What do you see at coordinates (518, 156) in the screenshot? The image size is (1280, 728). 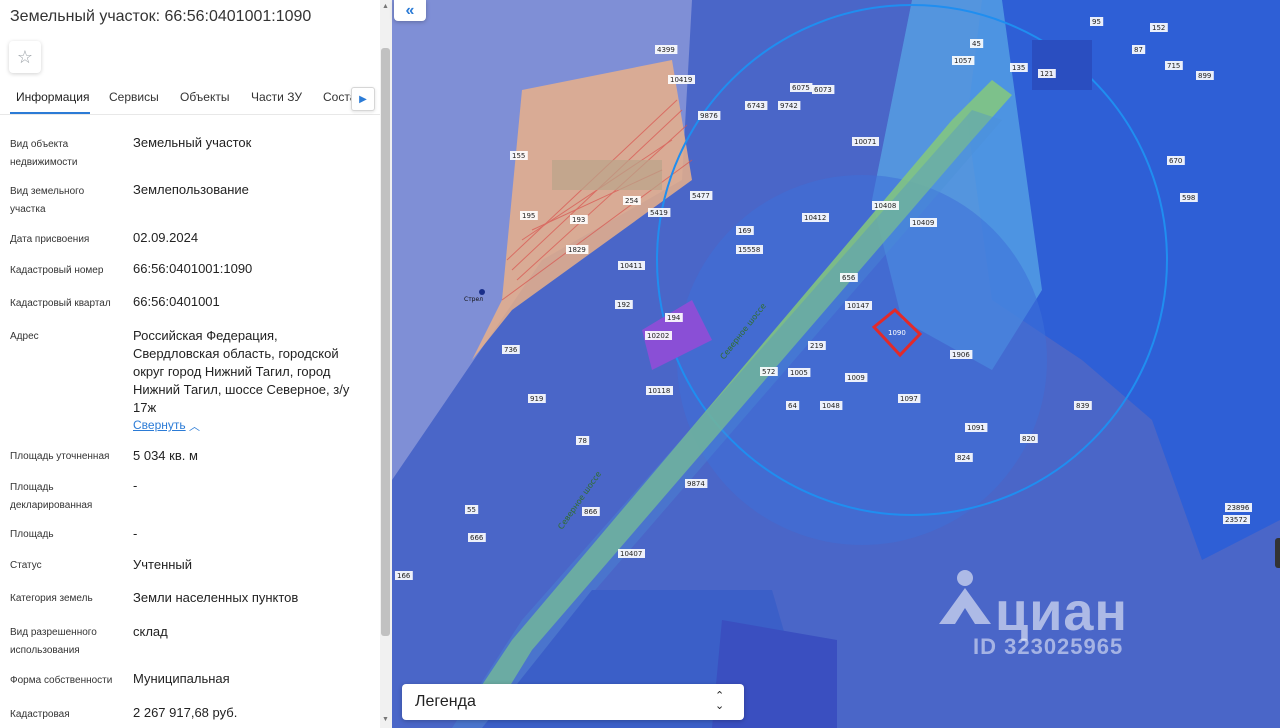 I see `parcel-label: 155` at bounding box center [518, 156].